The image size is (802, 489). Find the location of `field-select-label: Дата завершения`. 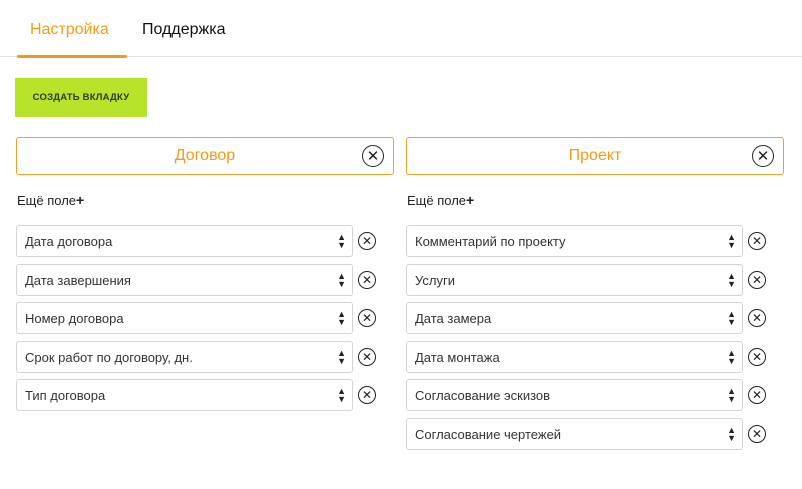

field-select-label: Дата завершения is located at coordinates (78, 280).